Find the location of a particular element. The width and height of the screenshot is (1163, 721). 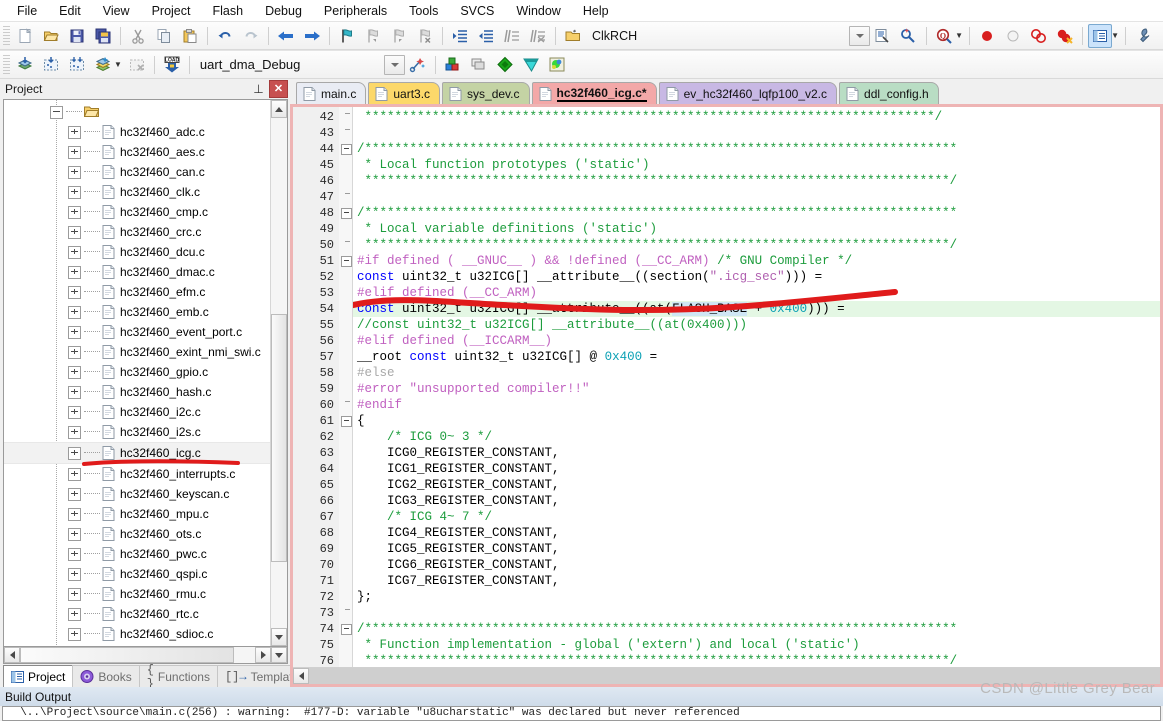

symbol-field-label: ClkRCH is located at coordinates (614, 36).